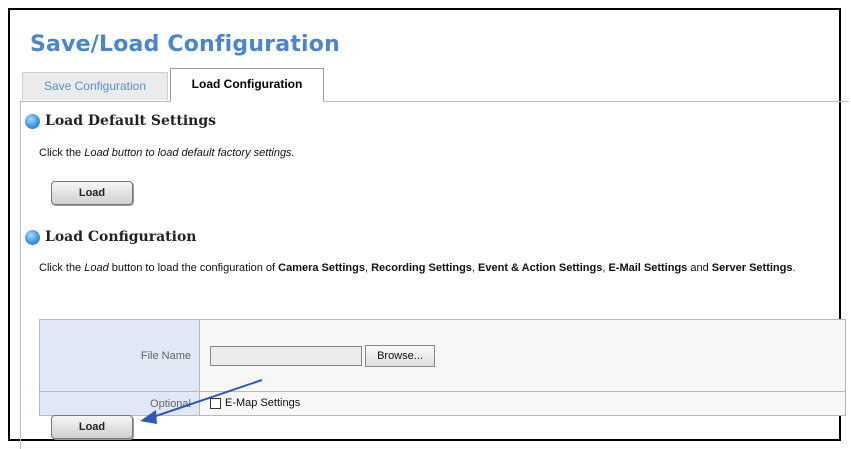 This screenshot has height=449, width=851. I want to click on desc-text: button to load the configuration of, so click(193, 268).